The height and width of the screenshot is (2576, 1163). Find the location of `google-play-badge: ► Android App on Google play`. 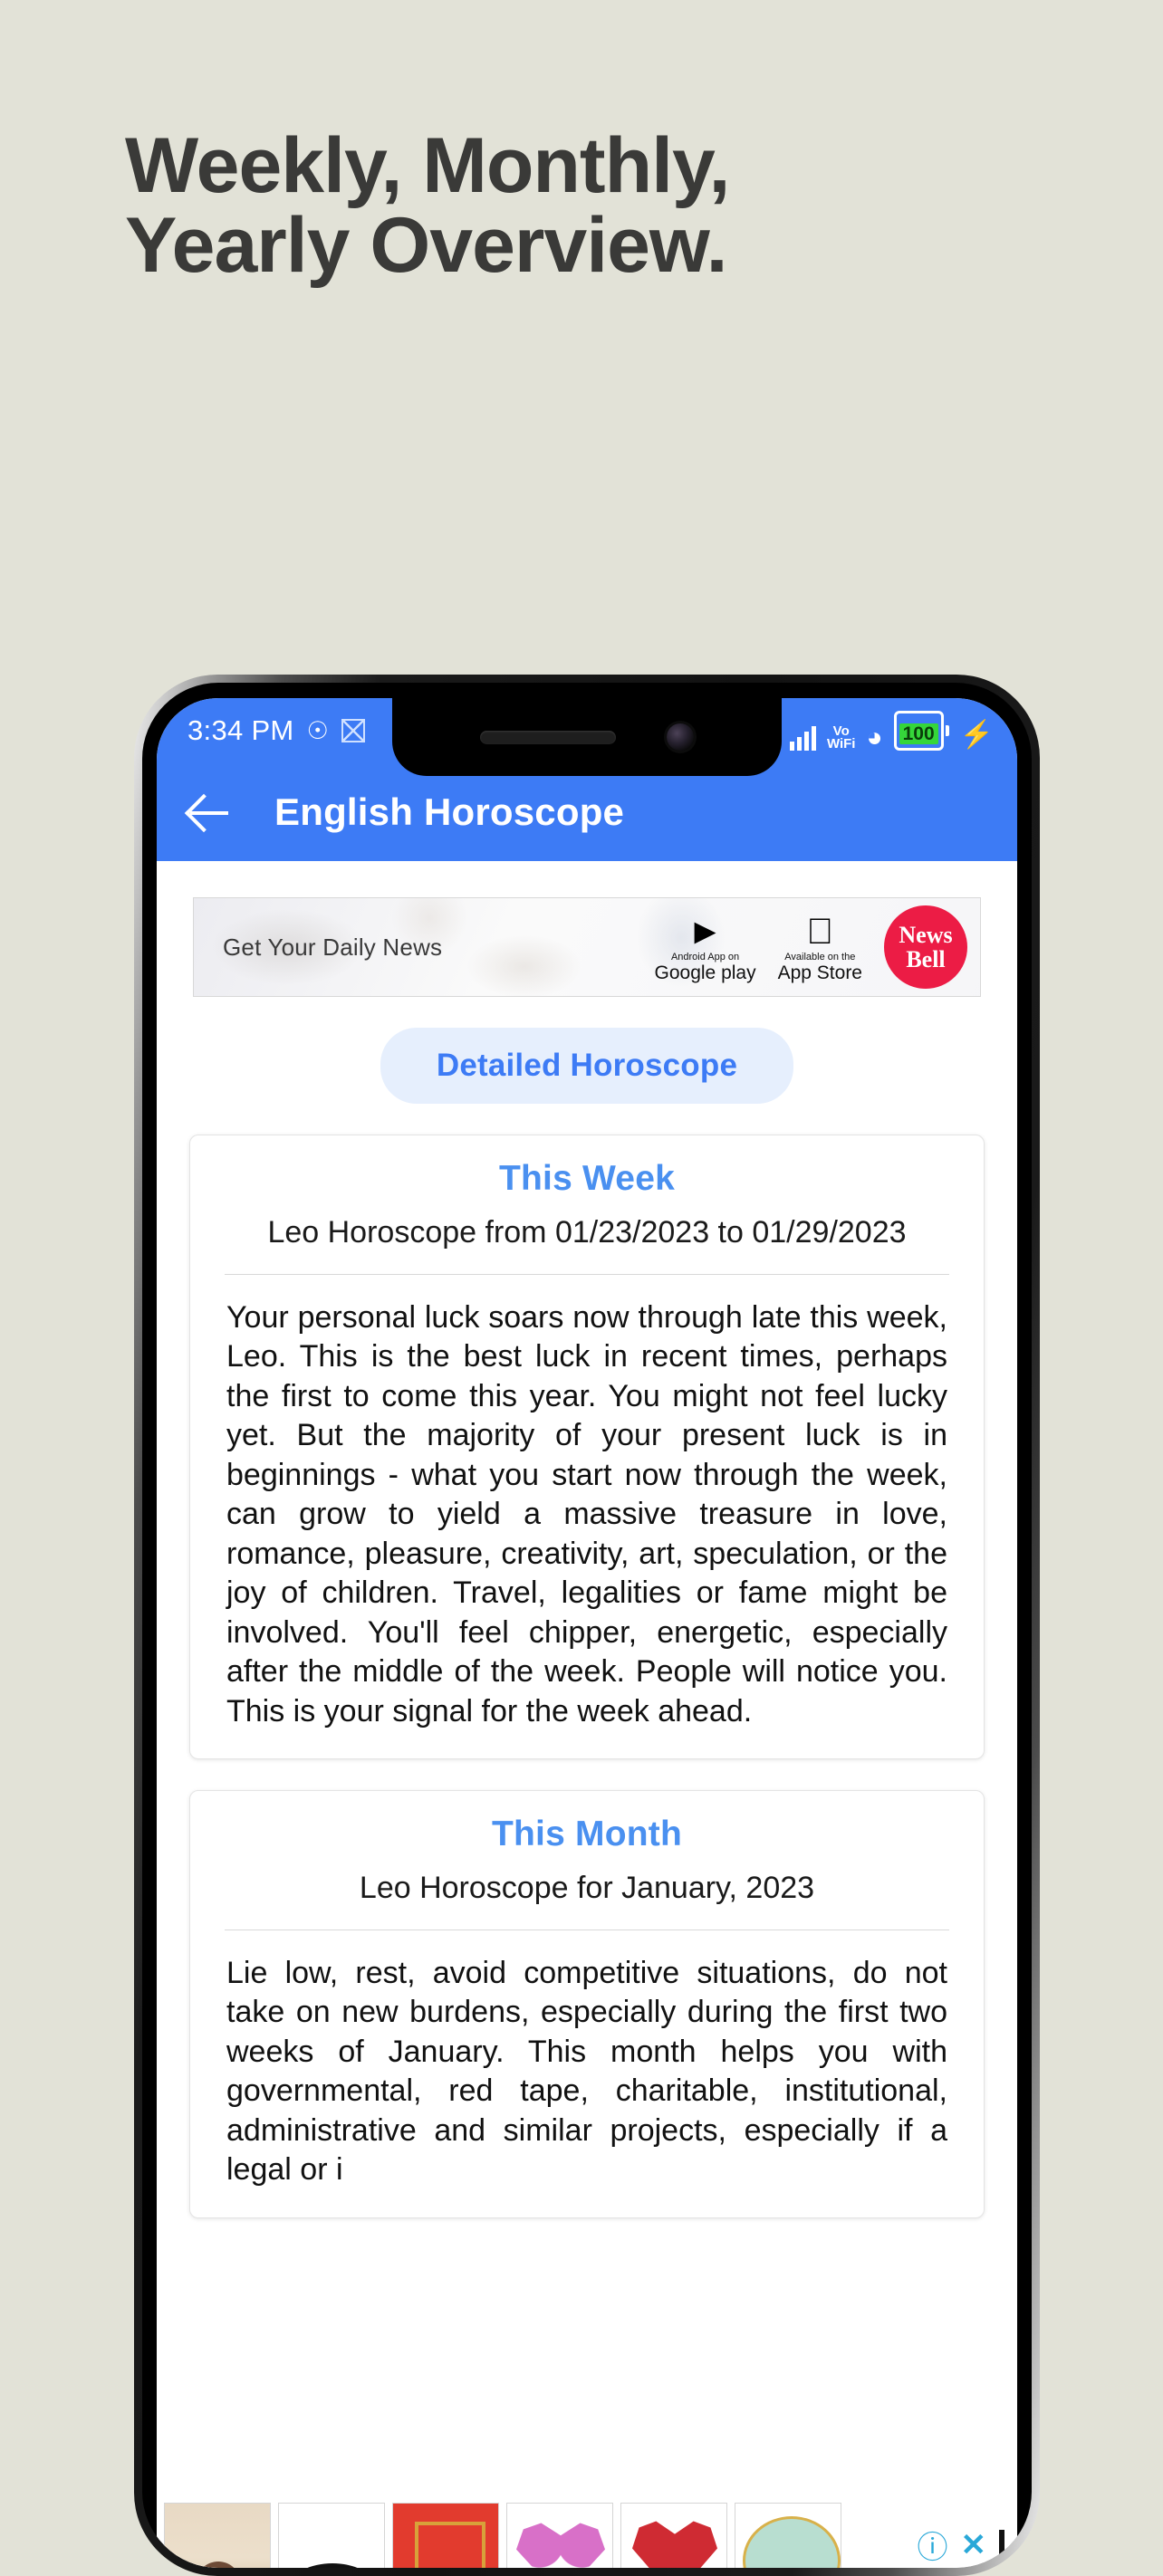

google-play-badge: ► Android App on Google play is located at coordinates (705, 947).